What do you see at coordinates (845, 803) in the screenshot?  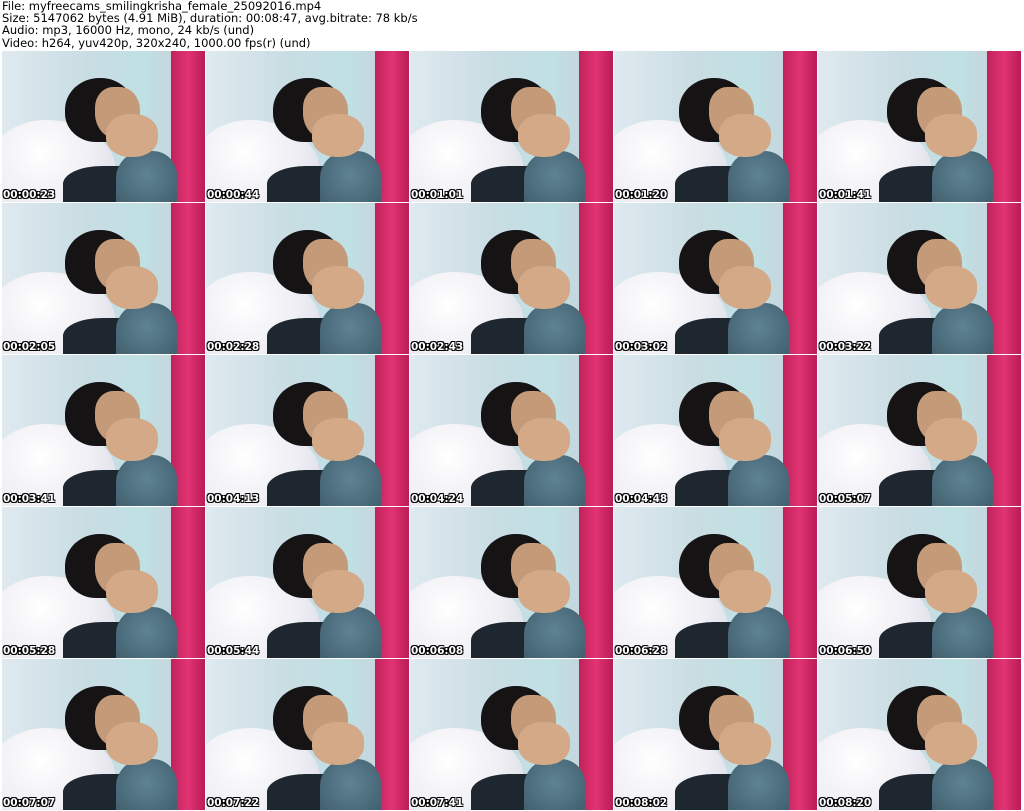 I see `thumbnail-timestamp: 00:08:20` at bounding box center [845, 803].